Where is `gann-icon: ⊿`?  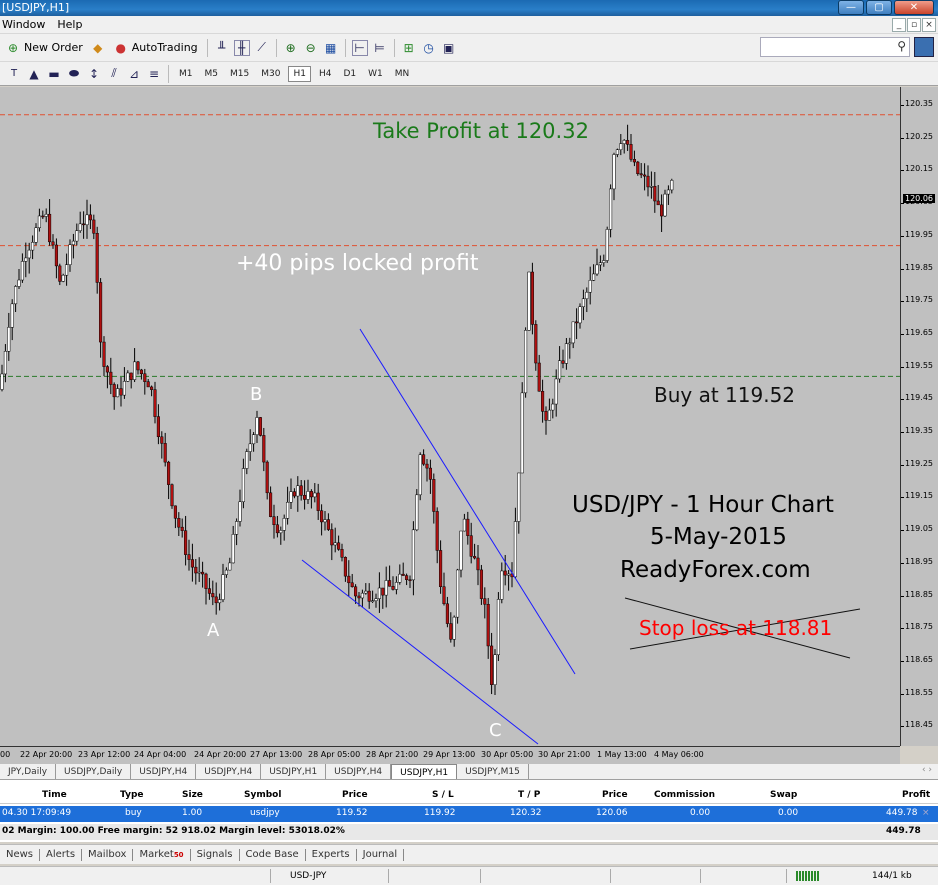 gann-icon: ⊿ is located at coordinates (134, 74).